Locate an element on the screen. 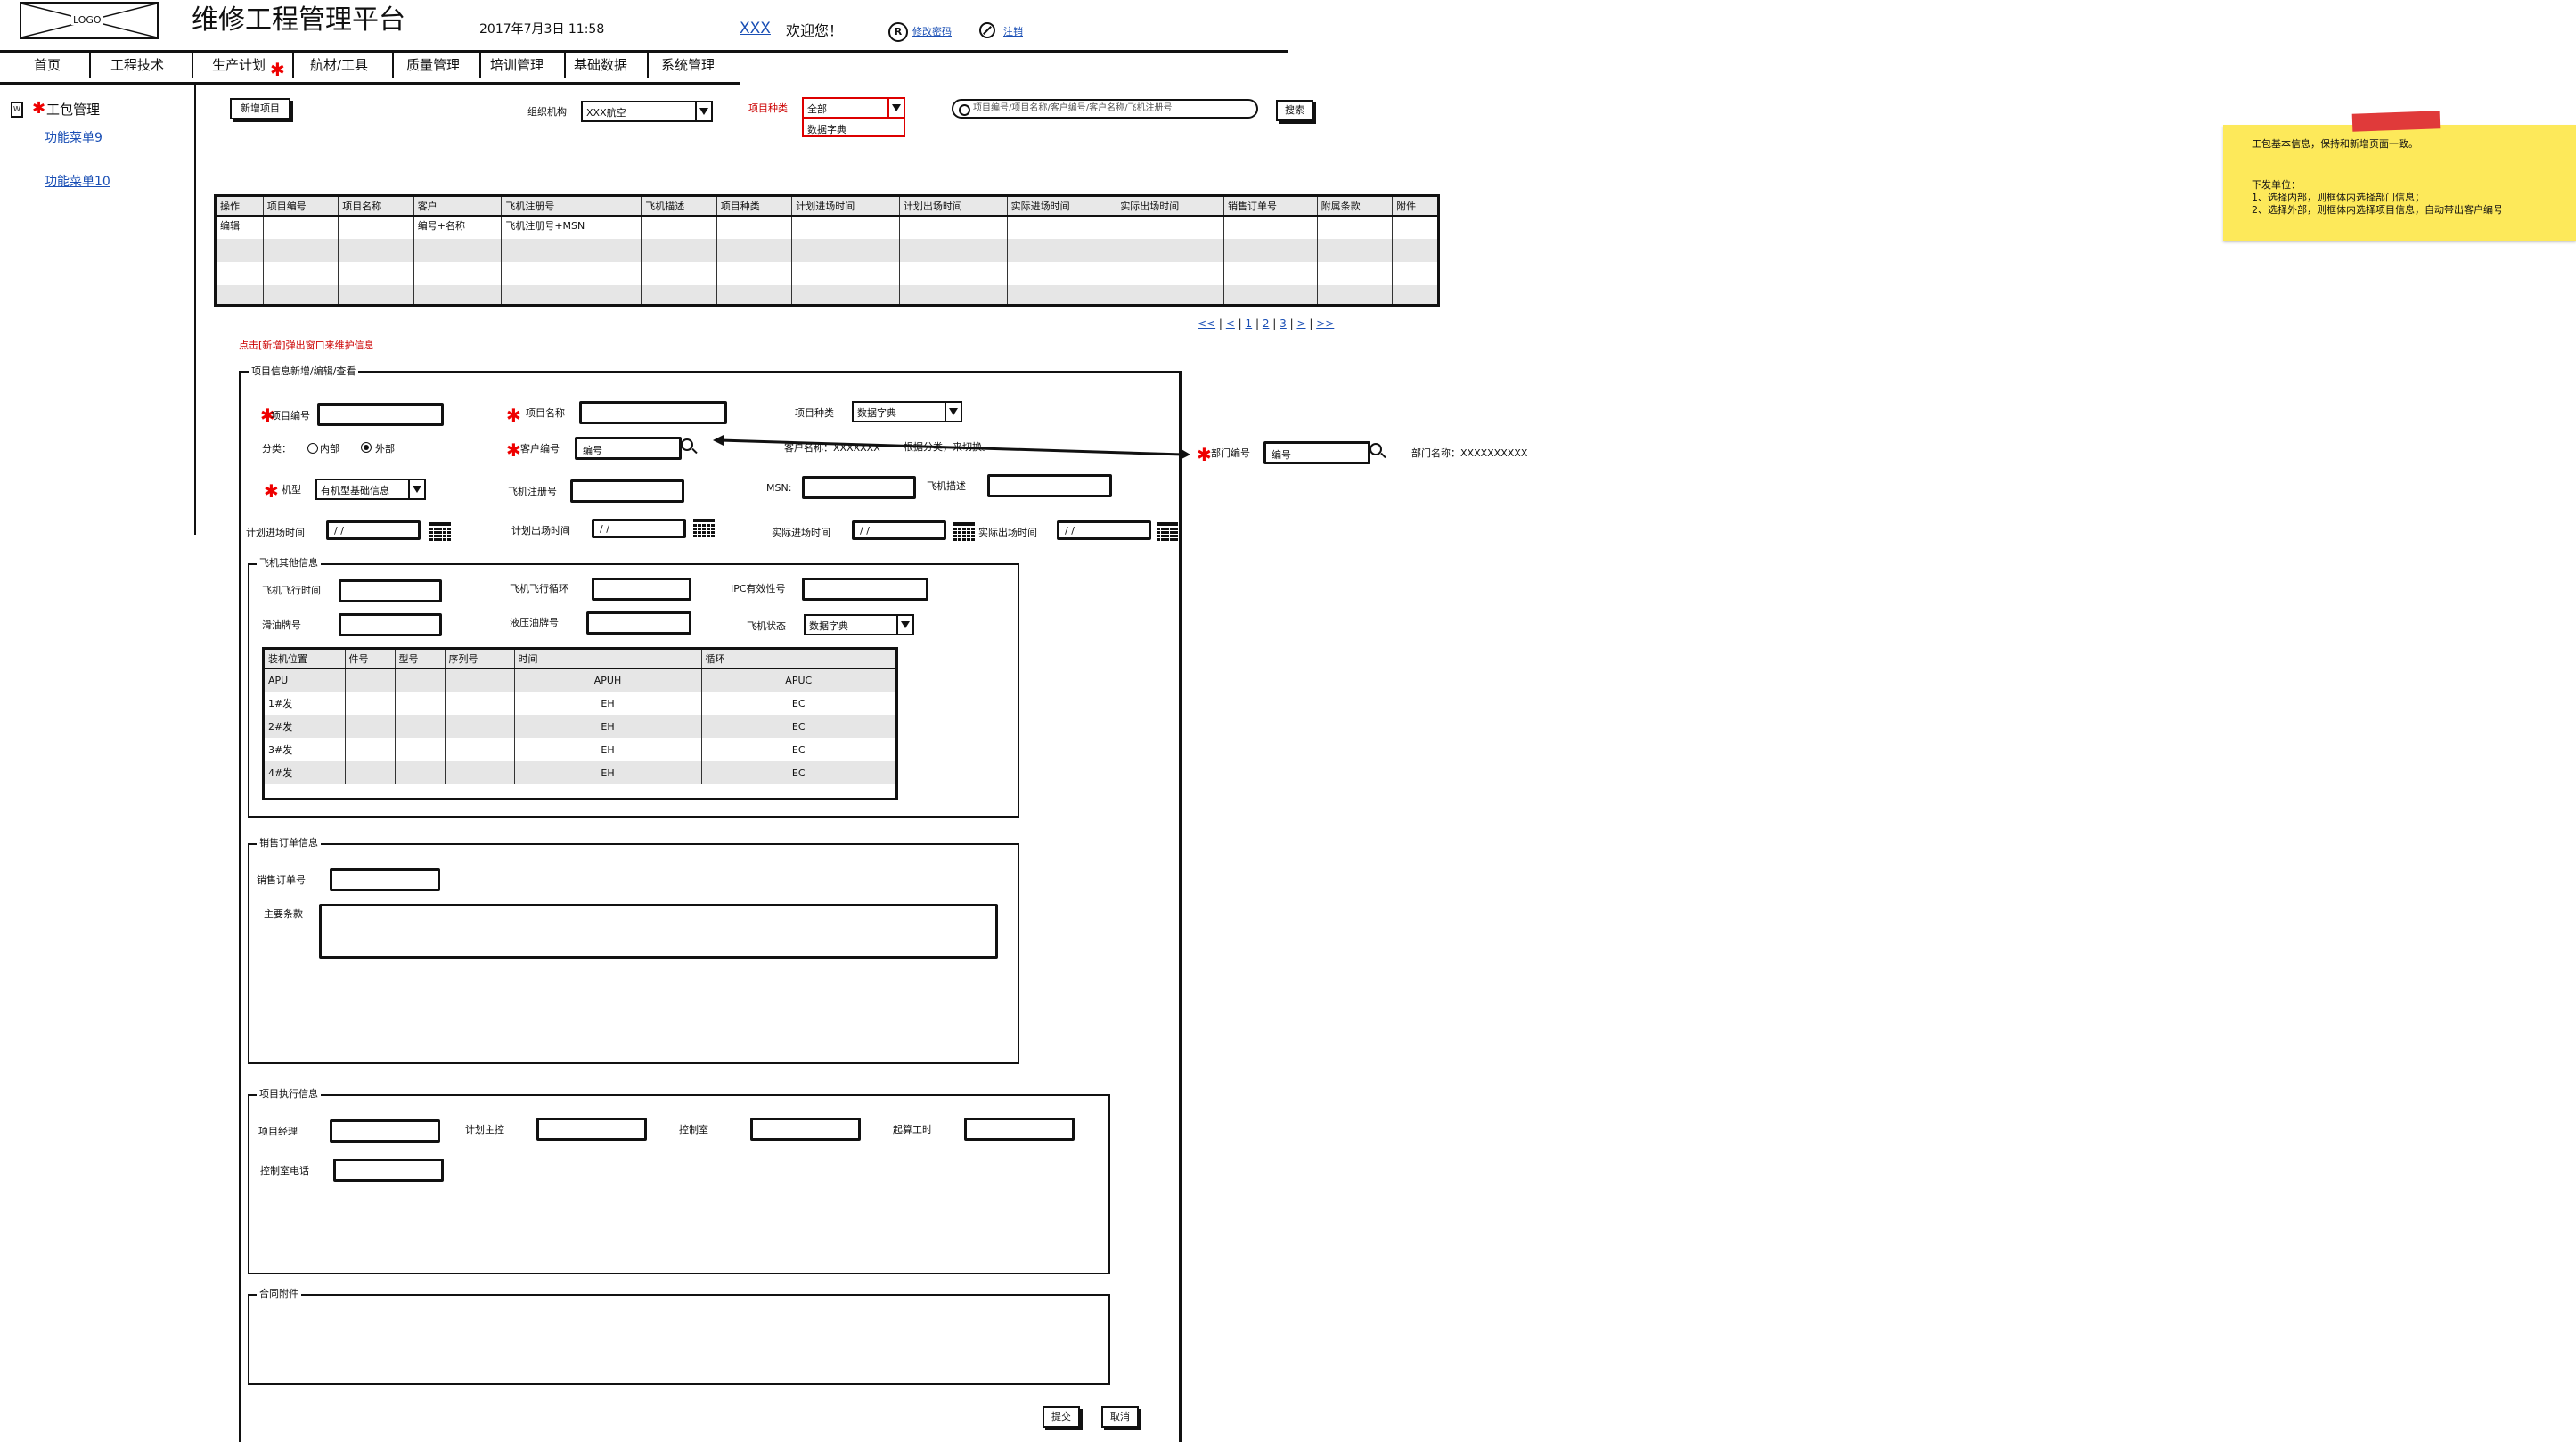 The height and width of the screenshot is (1442, 2576). project-type-value: 数据字典 is located at coordinates (876, 413).